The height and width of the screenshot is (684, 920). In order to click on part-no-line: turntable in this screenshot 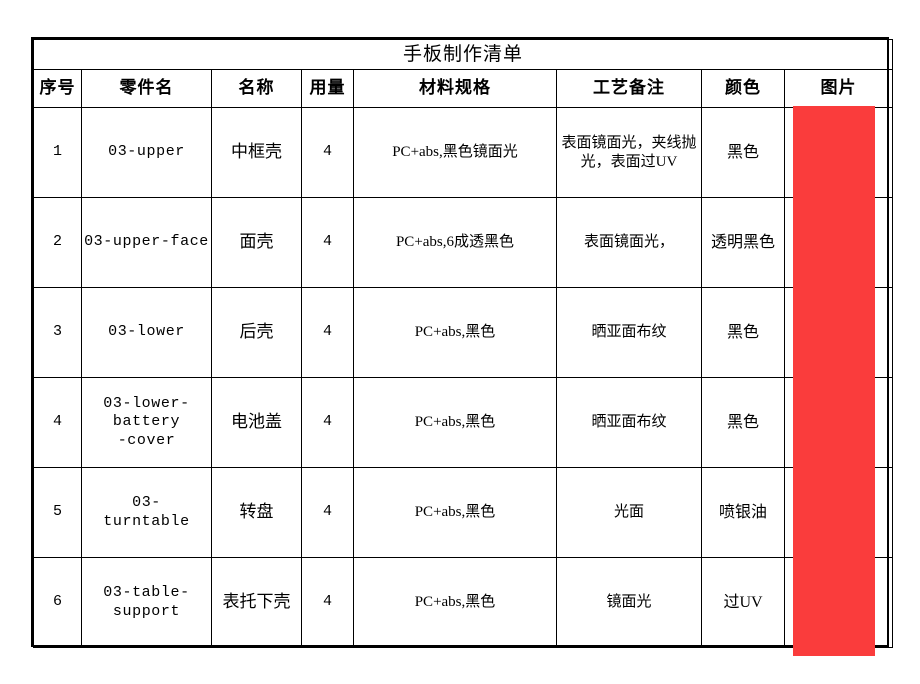, I will do `click(146, 521)`.